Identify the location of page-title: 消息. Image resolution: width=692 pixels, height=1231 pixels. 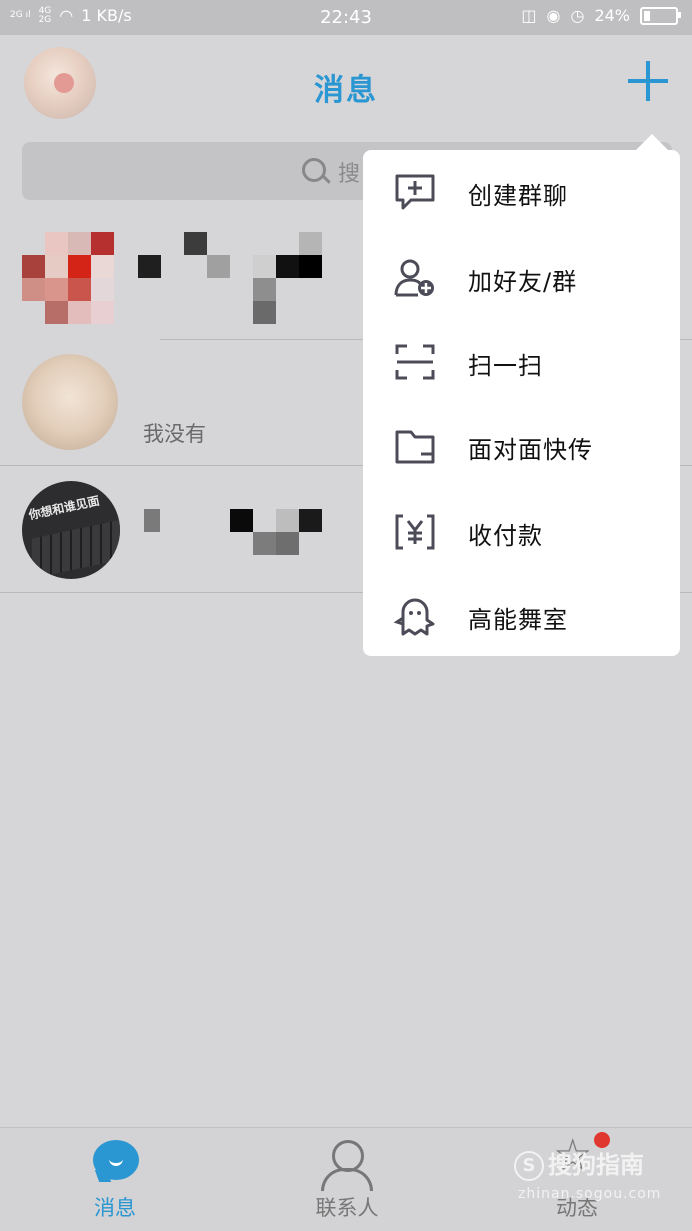
(346, 90).